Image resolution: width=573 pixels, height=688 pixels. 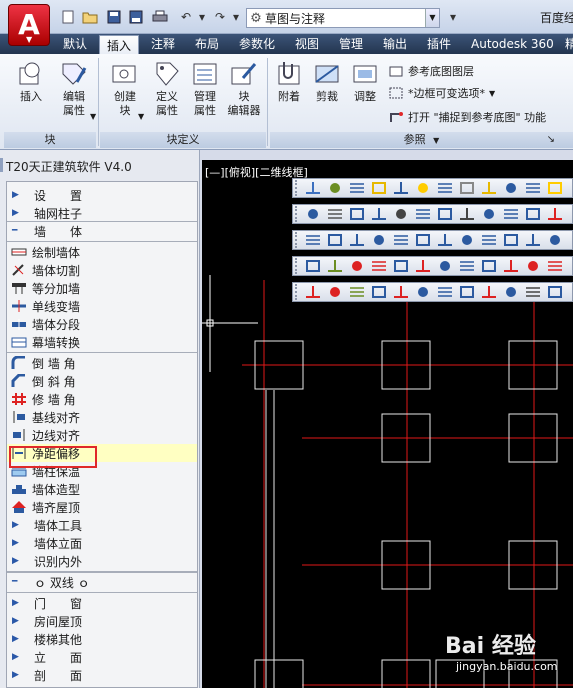 I want to click on block-editor-button: 块 编辑器, so click(x=244, y=89).